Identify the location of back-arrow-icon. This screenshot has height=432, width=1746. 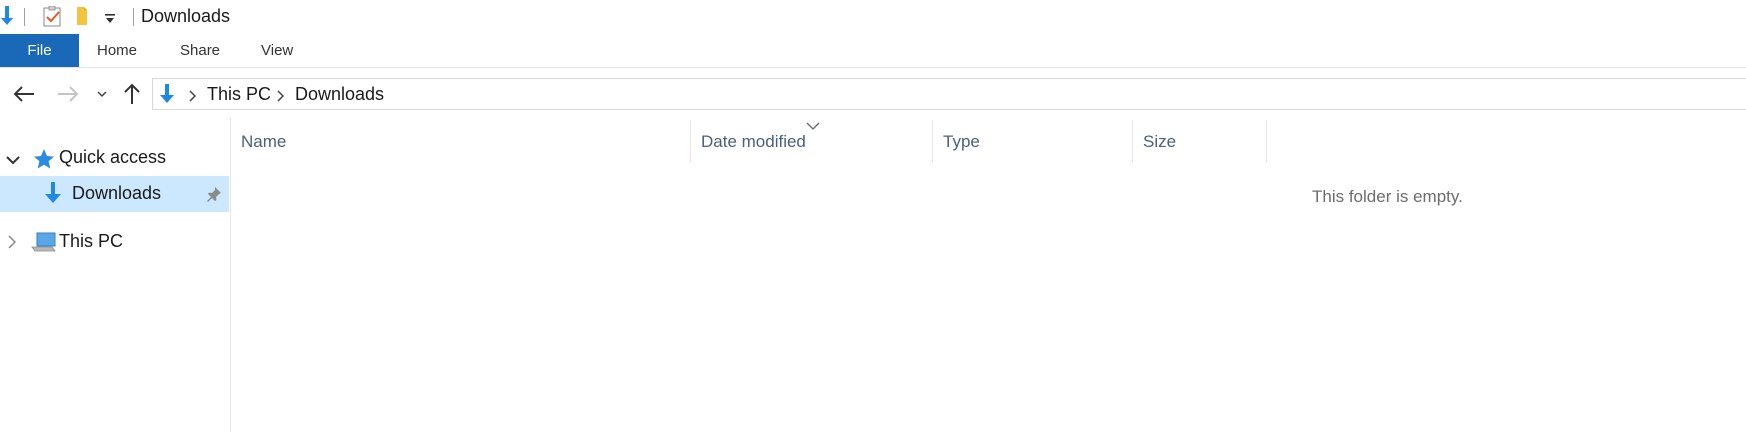
(23, 94).